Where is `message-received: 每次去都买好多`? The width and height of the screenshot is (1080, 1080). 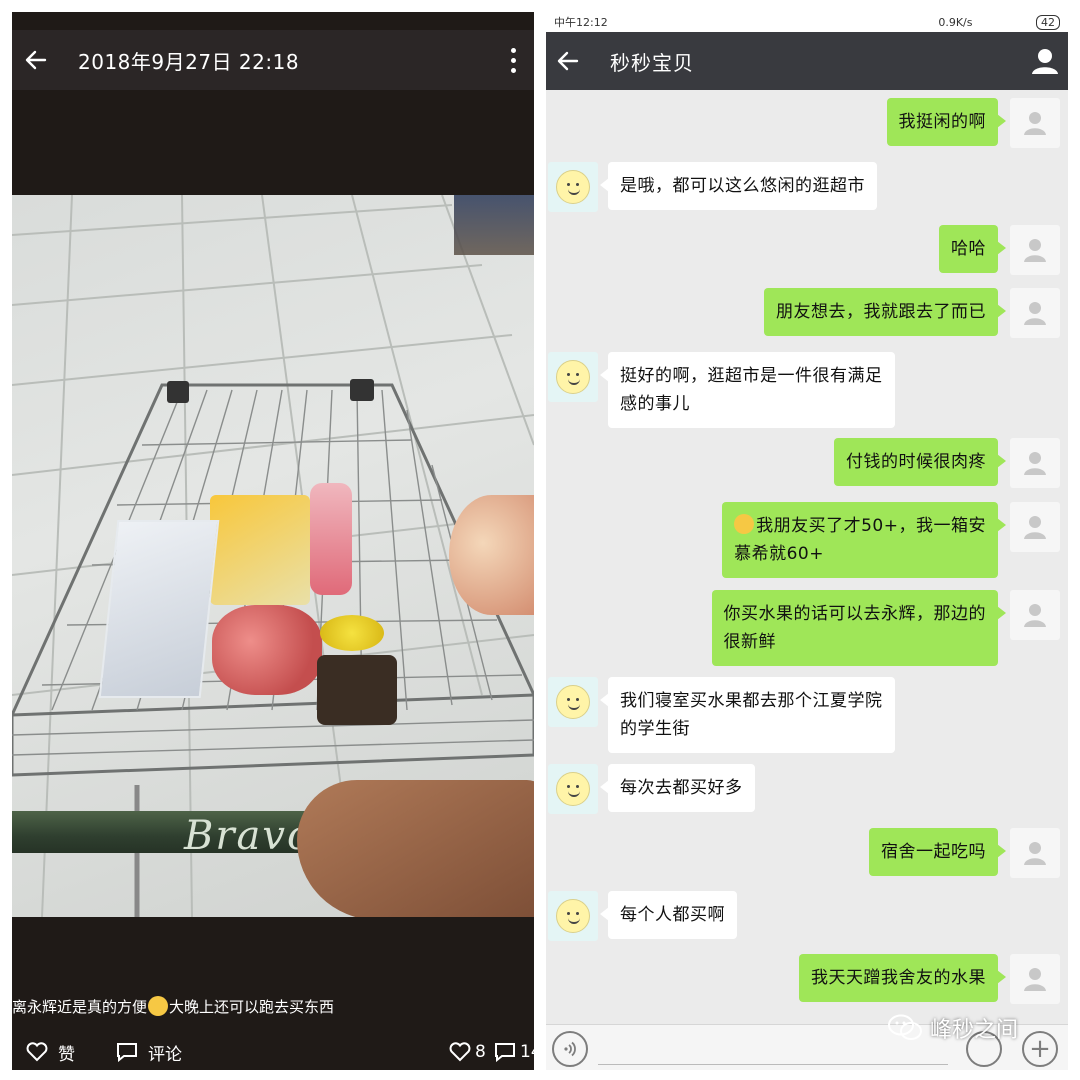 message-received: 每次去都买好多 is located at coordinates (650, 789).